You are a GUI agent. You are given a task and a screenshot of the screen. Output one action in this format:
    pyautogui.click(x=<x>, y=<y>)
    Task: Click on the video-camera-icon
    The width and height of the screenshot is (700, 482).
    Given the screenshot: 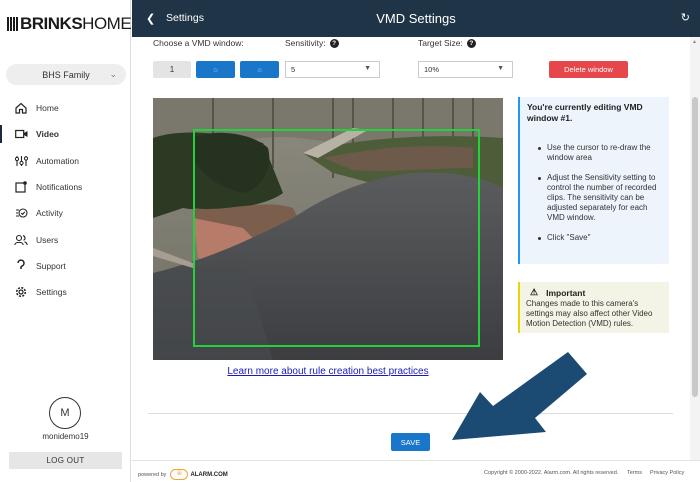 What is the action you would take?
    pyautogui.click(x=21, y=134)
    